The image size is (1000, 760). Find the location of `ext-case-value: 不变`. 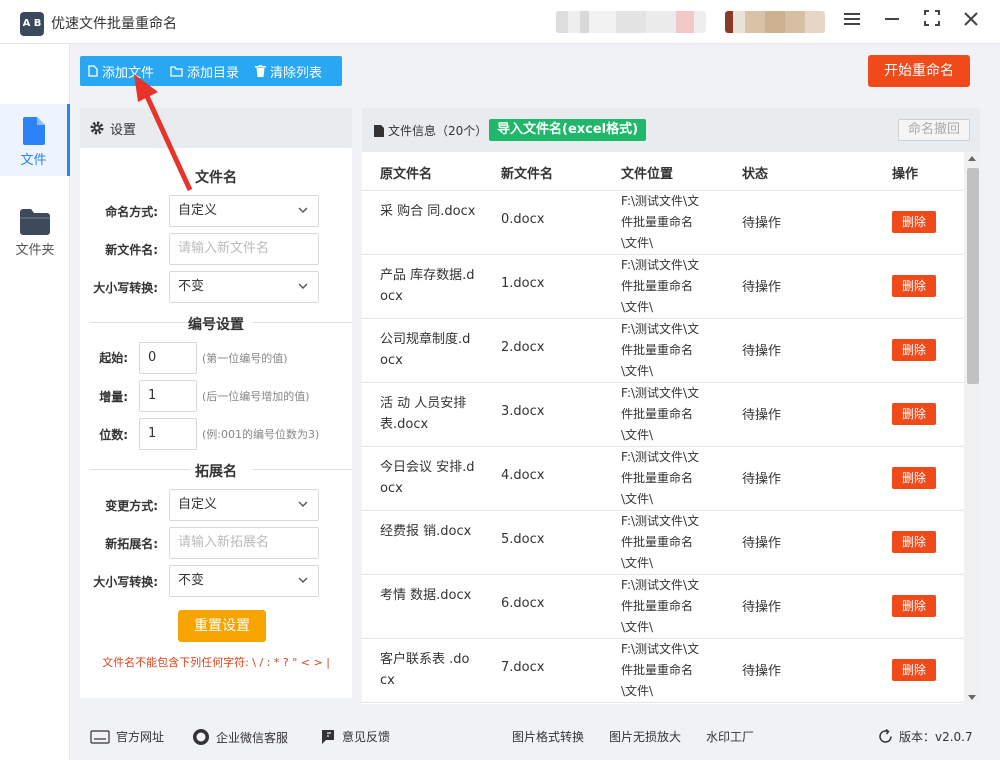

ext-case-value: 不变 is located at coordinates (191, 580).